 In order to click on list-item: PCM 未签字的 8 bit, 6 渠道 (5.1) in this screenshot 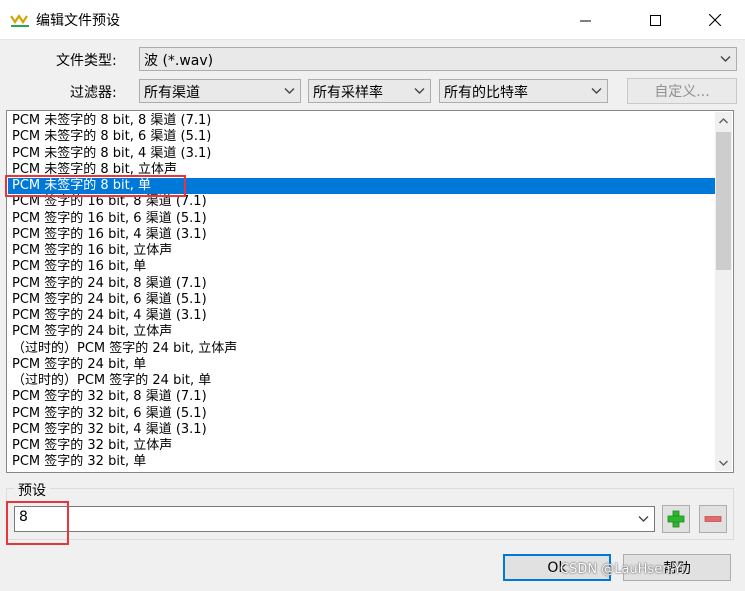, I will do `click(362, 137)`.